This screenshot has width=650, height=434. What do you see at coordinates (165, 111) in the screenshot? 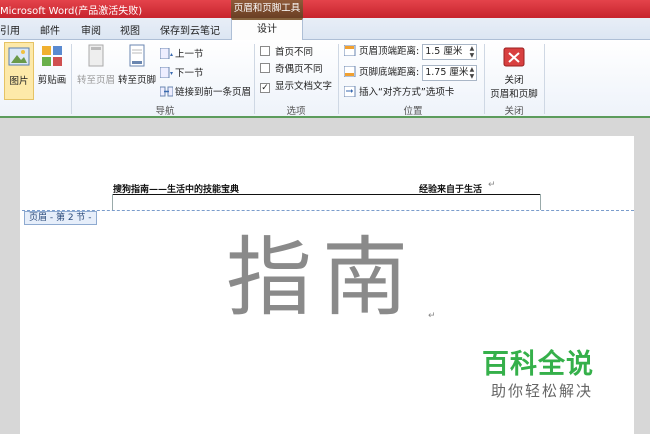
I see `navigation-group-label: 导航` at bounding box center [165, 111].